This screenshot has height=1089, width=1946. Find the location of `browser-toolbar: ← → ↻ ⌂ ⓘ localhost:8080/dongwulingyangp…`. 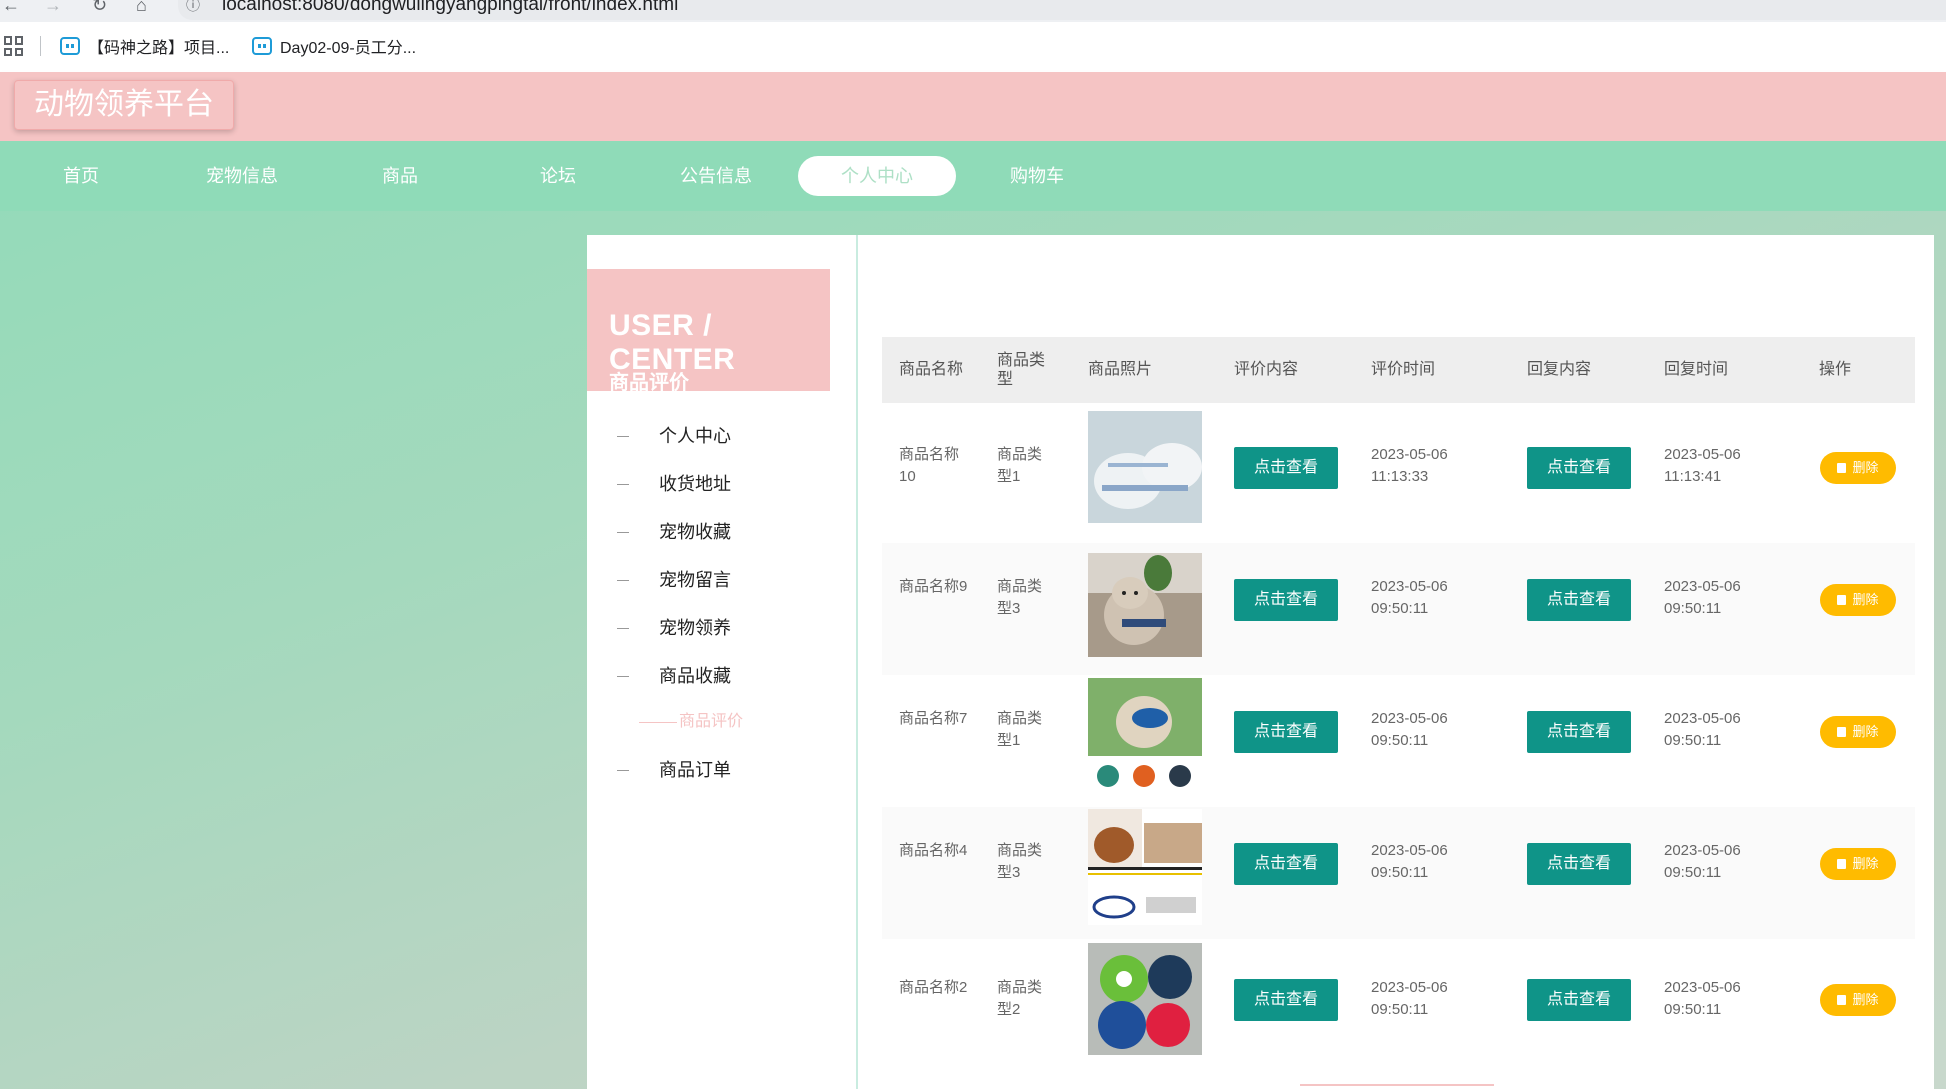

browser-toolbar: ← → ↻ ⌂ ⓘ localhost:8080/dongwulingyangp… is located at coordinates (973, 11).